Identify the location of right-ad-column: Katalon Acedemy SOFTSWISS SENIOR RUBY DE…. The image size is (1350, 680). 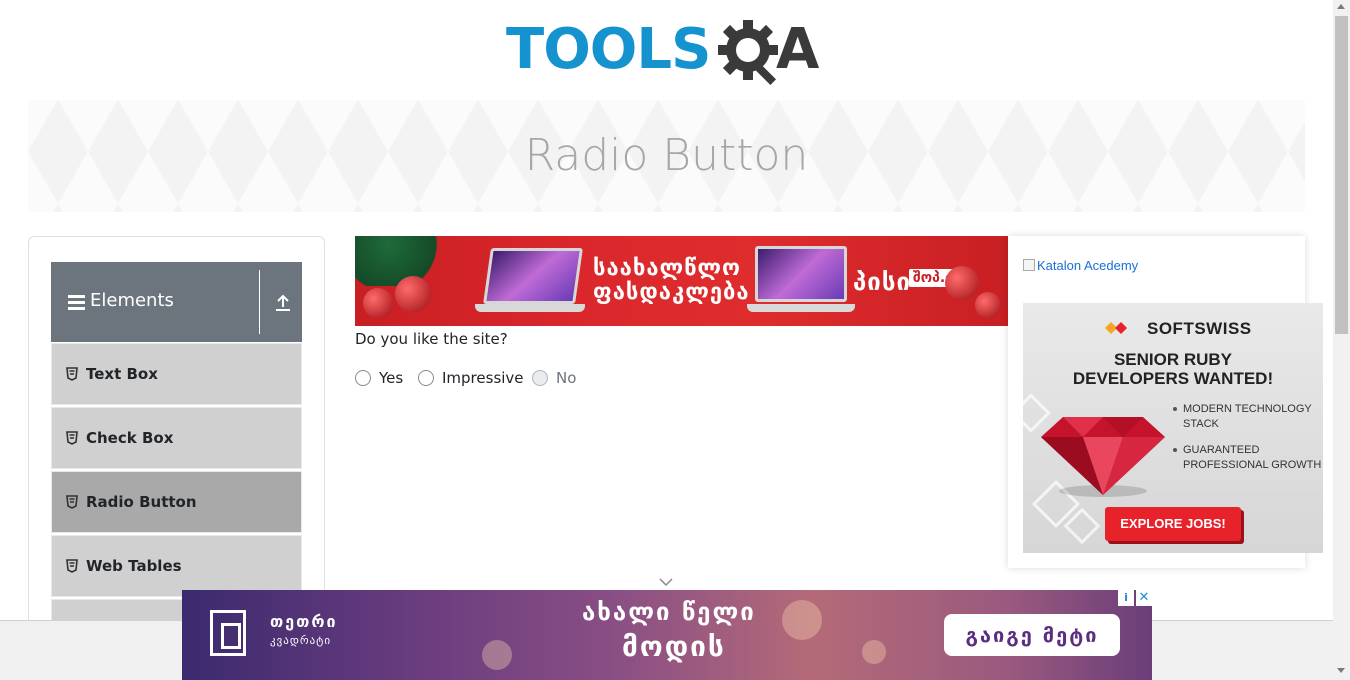
(1165, 402).